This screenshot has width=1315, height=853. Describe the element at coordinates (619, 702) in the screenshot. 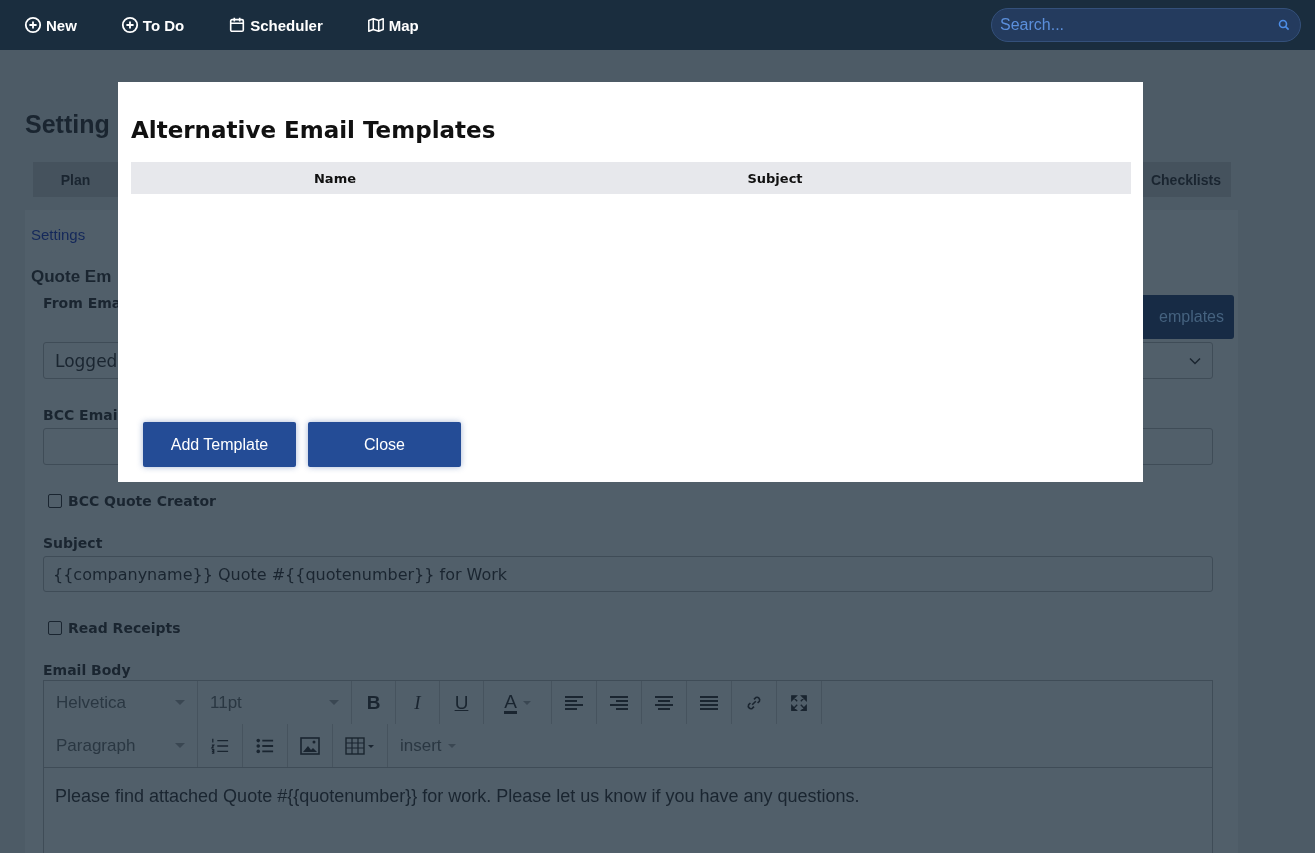

I see `align-right-icon` at that location.